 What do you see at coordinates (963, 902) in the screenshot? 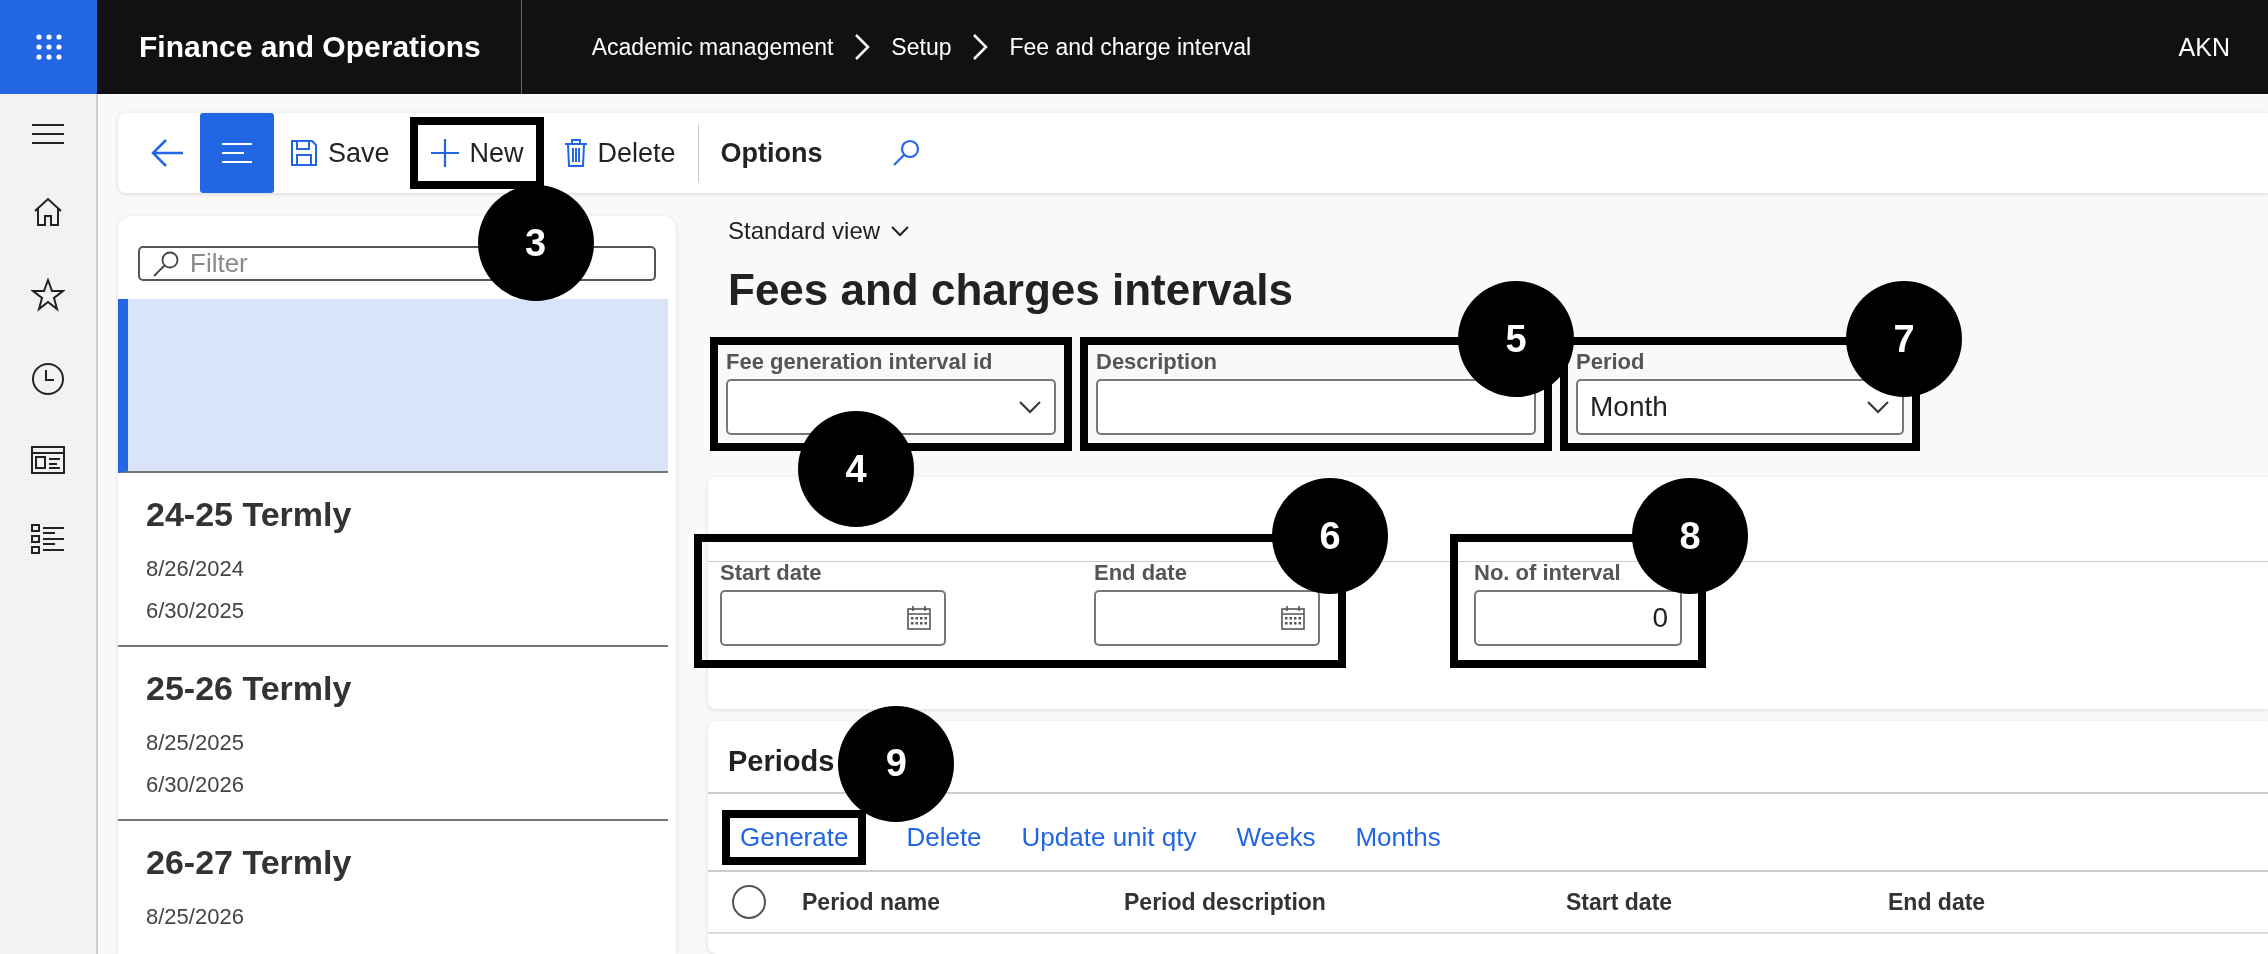
I see `column-header: Period name` at bounding box center [963, 902].